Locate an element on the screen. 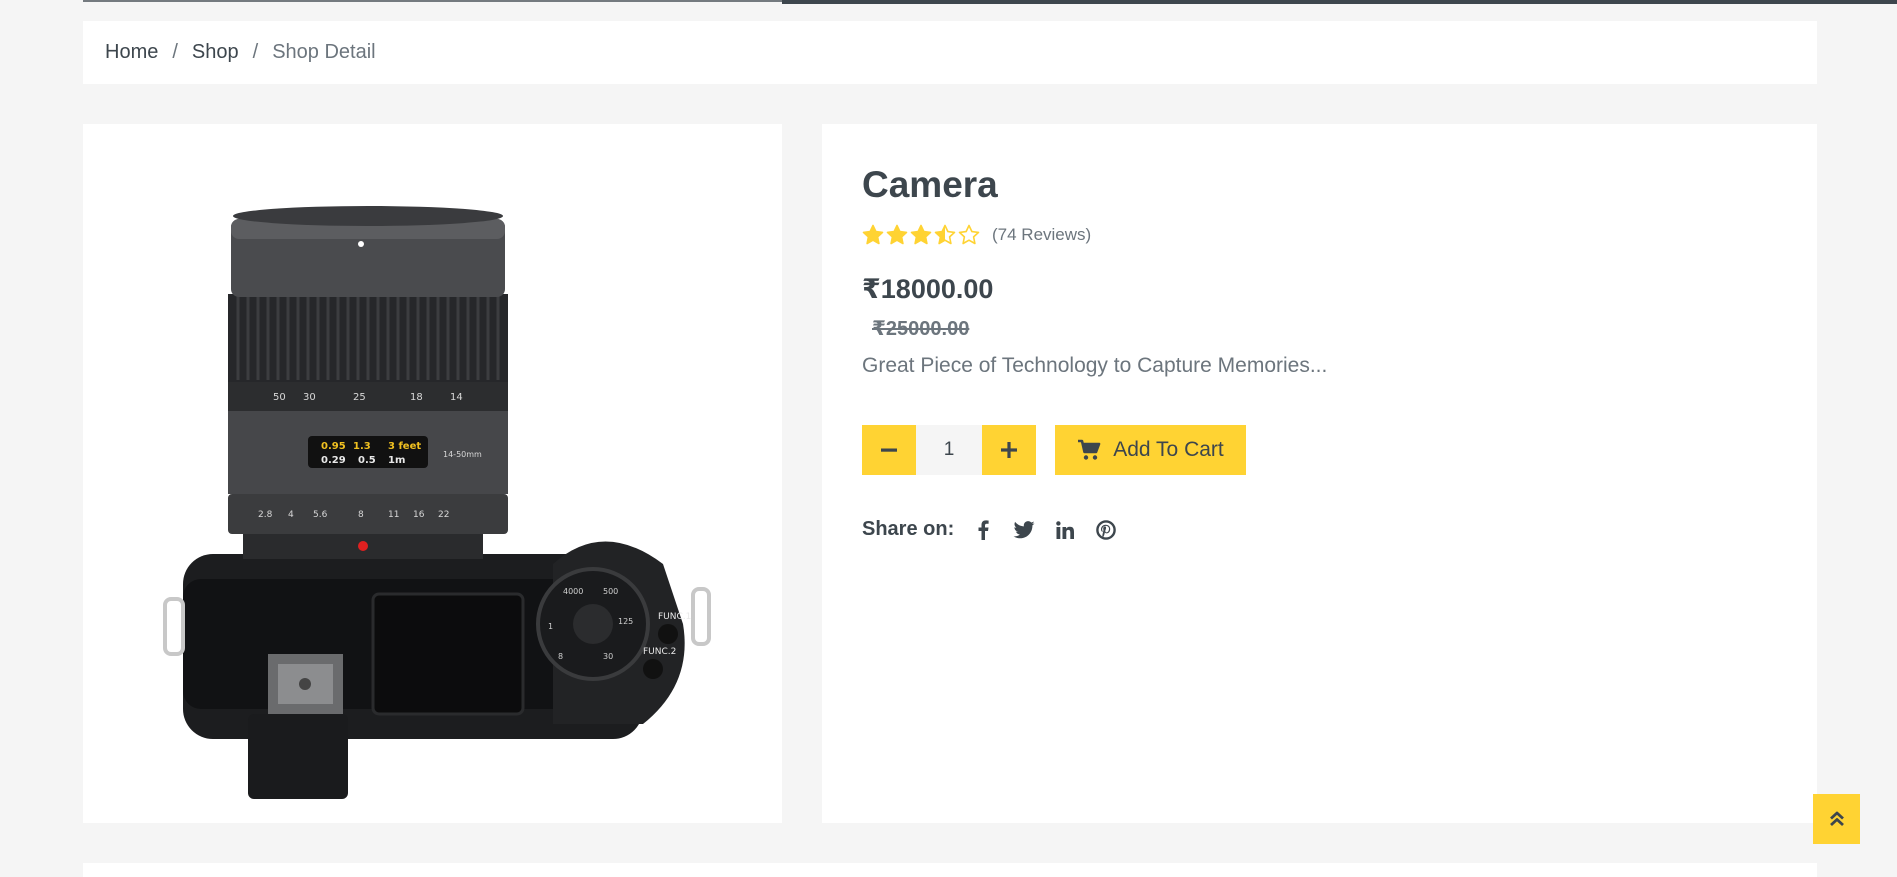 The height and width of the screenshot is (877, 1897). svg-text: 1m is located at coordinates (396, 460).